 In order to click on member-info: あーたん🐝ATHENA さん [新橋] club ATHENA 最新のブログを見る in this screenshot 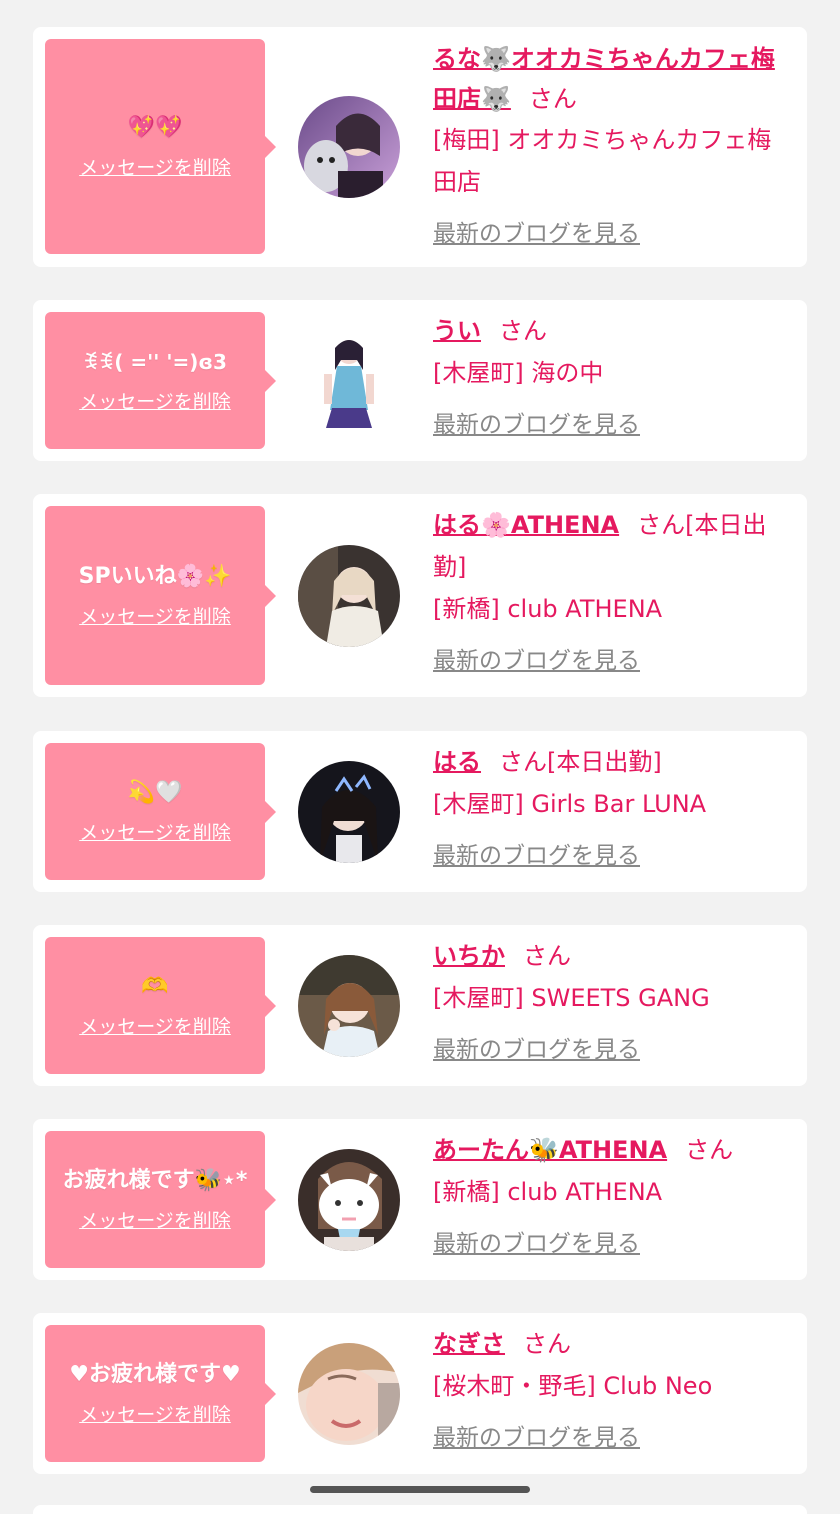, I will do `click(613, 1197)`.